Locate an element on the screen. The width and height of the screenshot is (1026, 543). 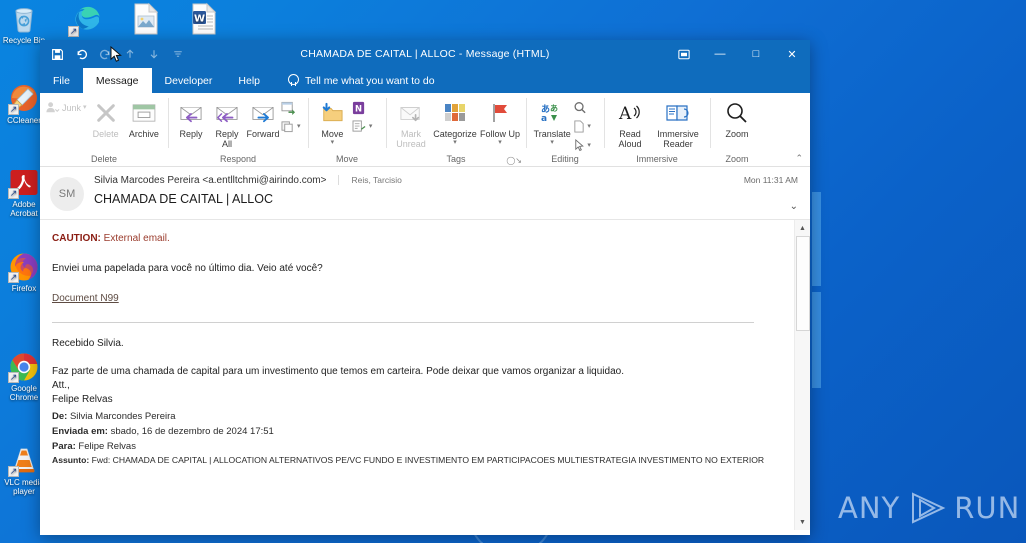
lightbulb-icon is located at coordinates (293, 80).